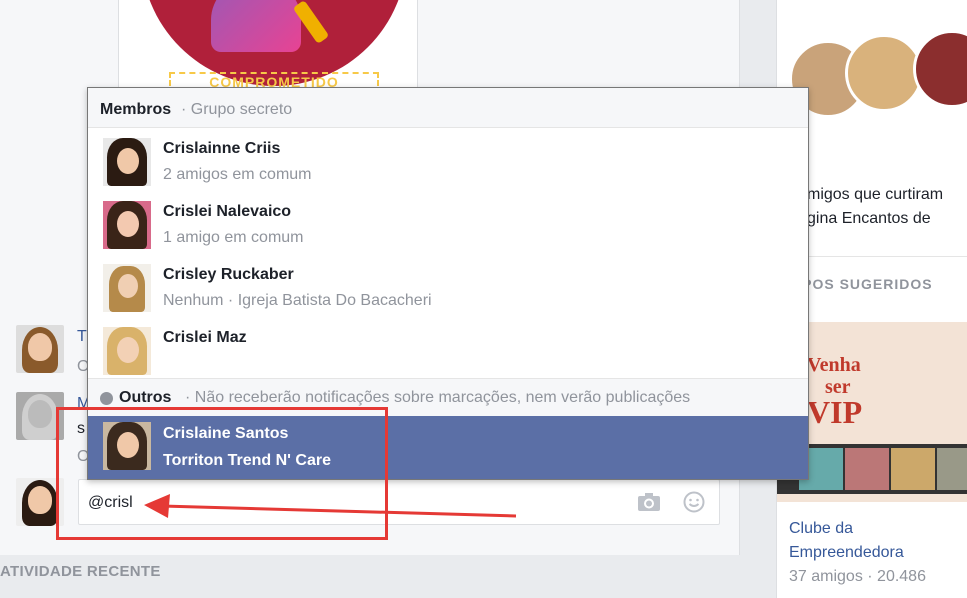 This screenshot has height=598, width=967. What do you see at coordinates (40, 349) in the screenshot?
I see `commenter-avatar` at bounding box center [40, 349].